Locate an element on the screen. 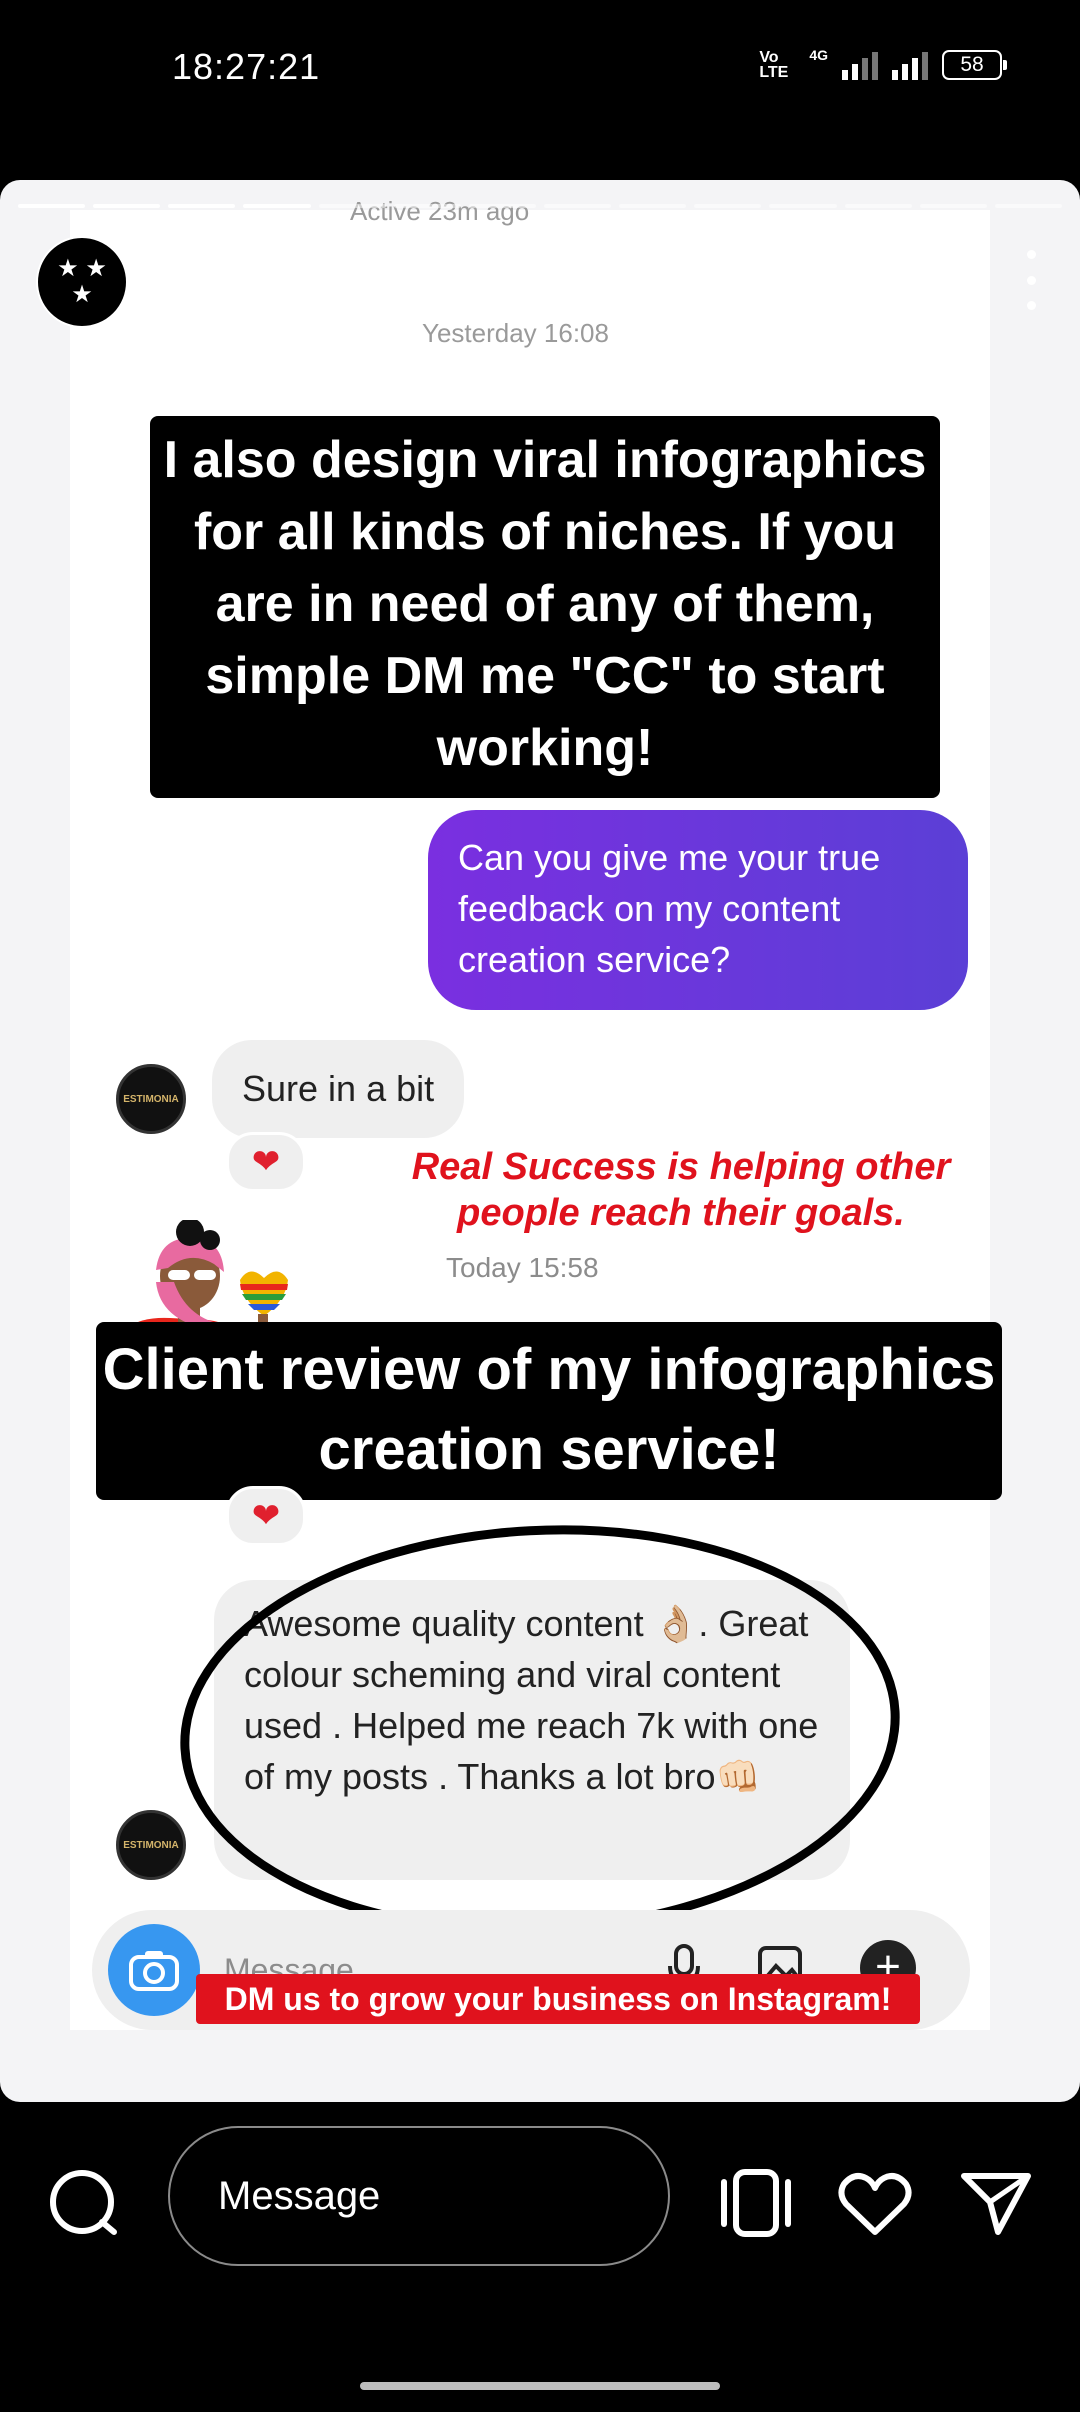  heart-reaction-icon-2: ❤ is located at coordinates (266, 1516).